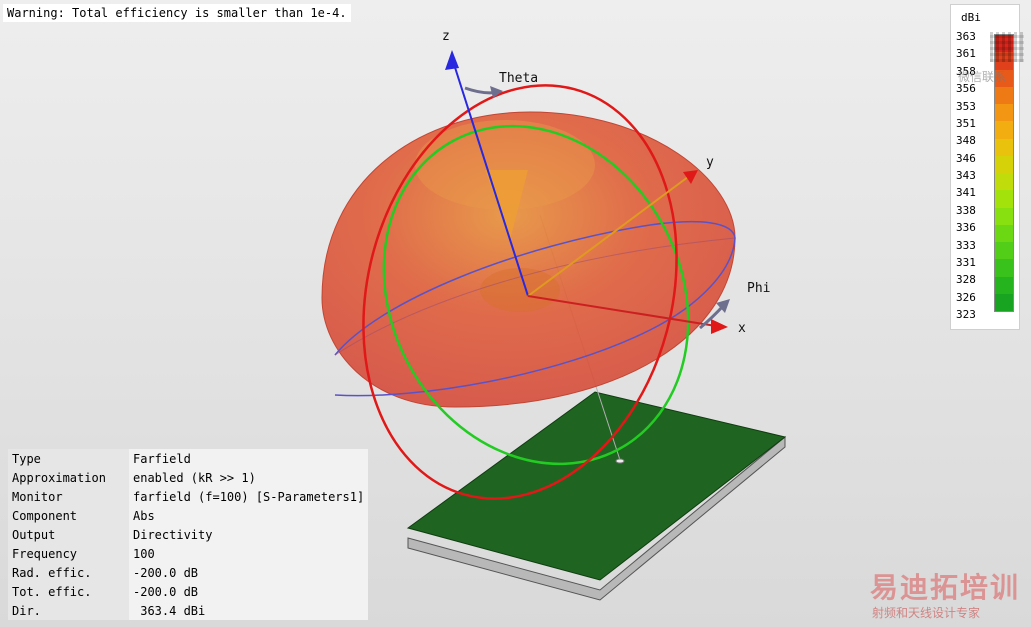 This screenshot has width=1031, height=627. Describe the element at coordinates (719, 326) in the screenshot. I see `x-axis-arrow` at that location.